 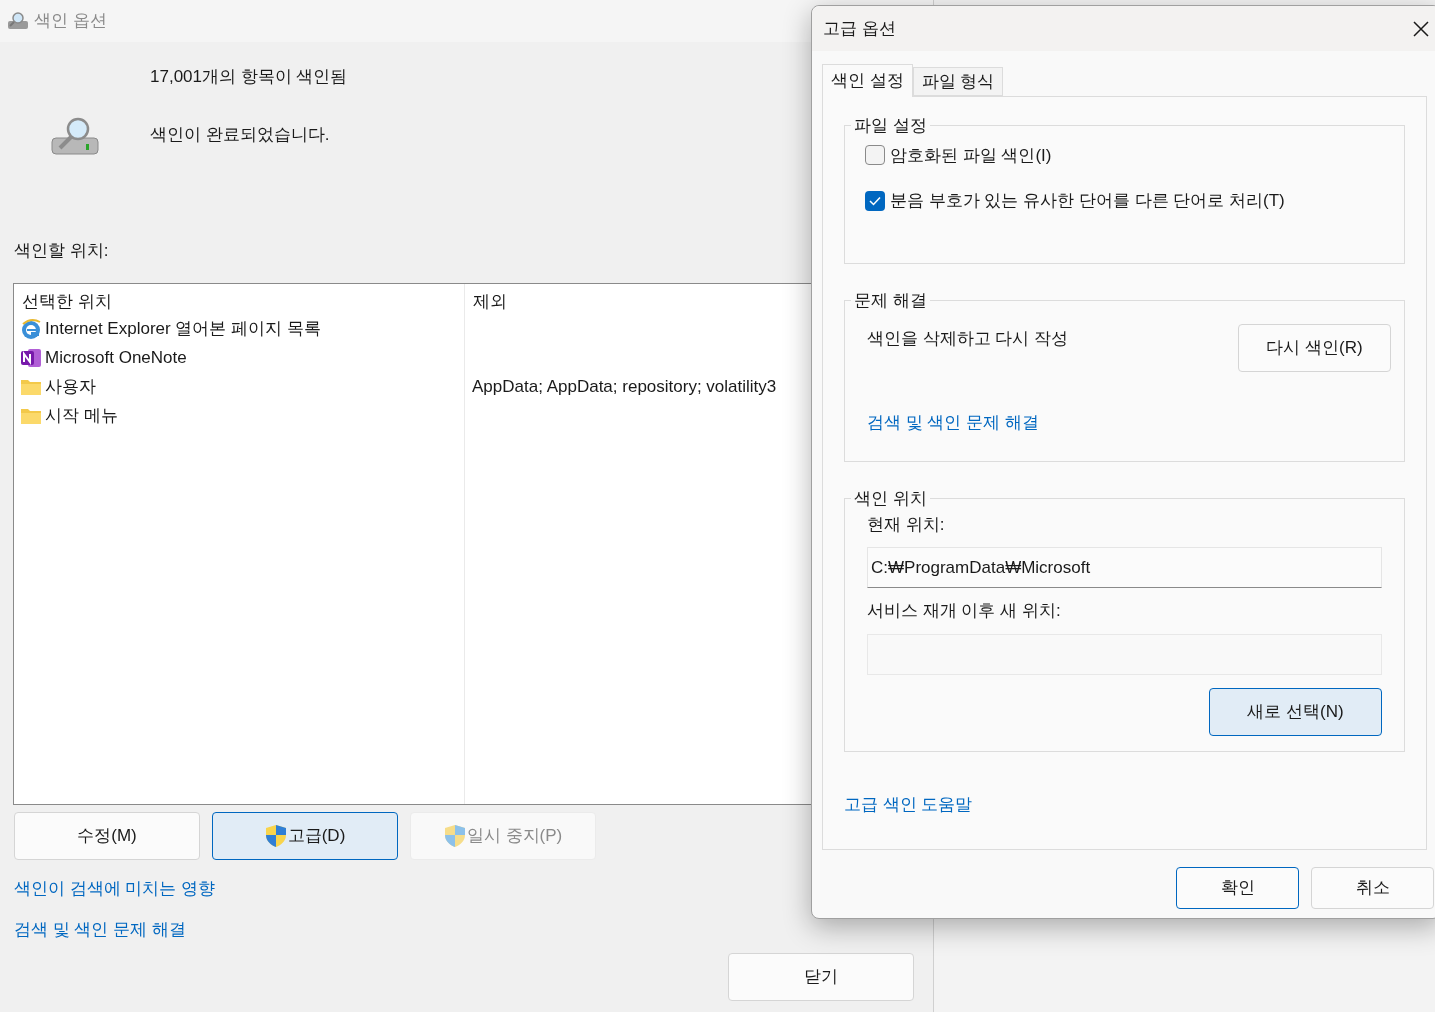 What do you see at coordinates (890, 126) in the screenshot?
I see `group-title: 파일 설정` at bounding box center [890, 126].